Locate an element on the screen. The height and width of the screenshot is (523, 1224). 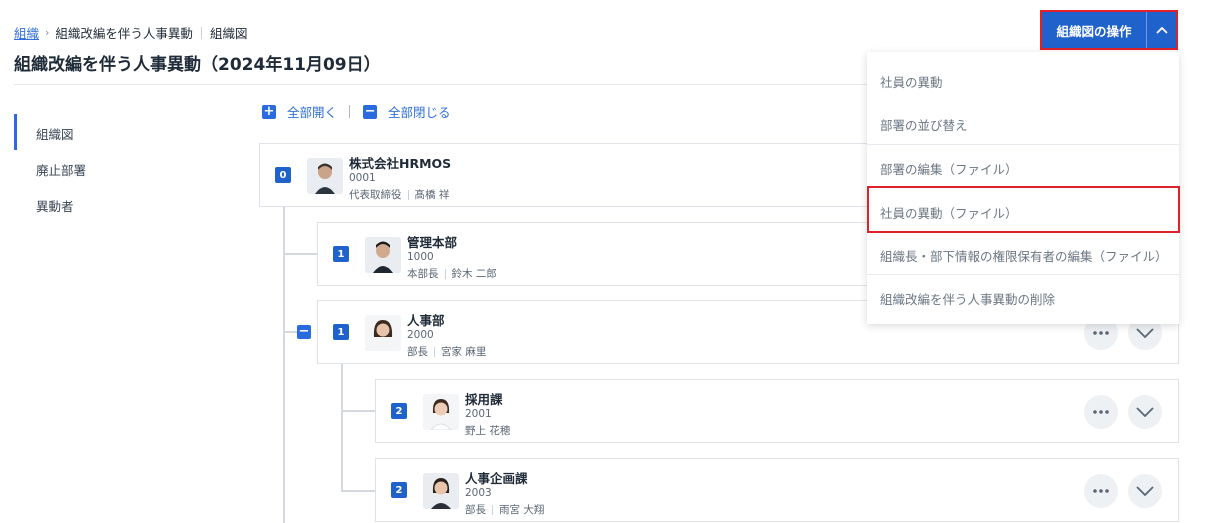
collapse-node-icon: − is located at coordinates (304, 332).